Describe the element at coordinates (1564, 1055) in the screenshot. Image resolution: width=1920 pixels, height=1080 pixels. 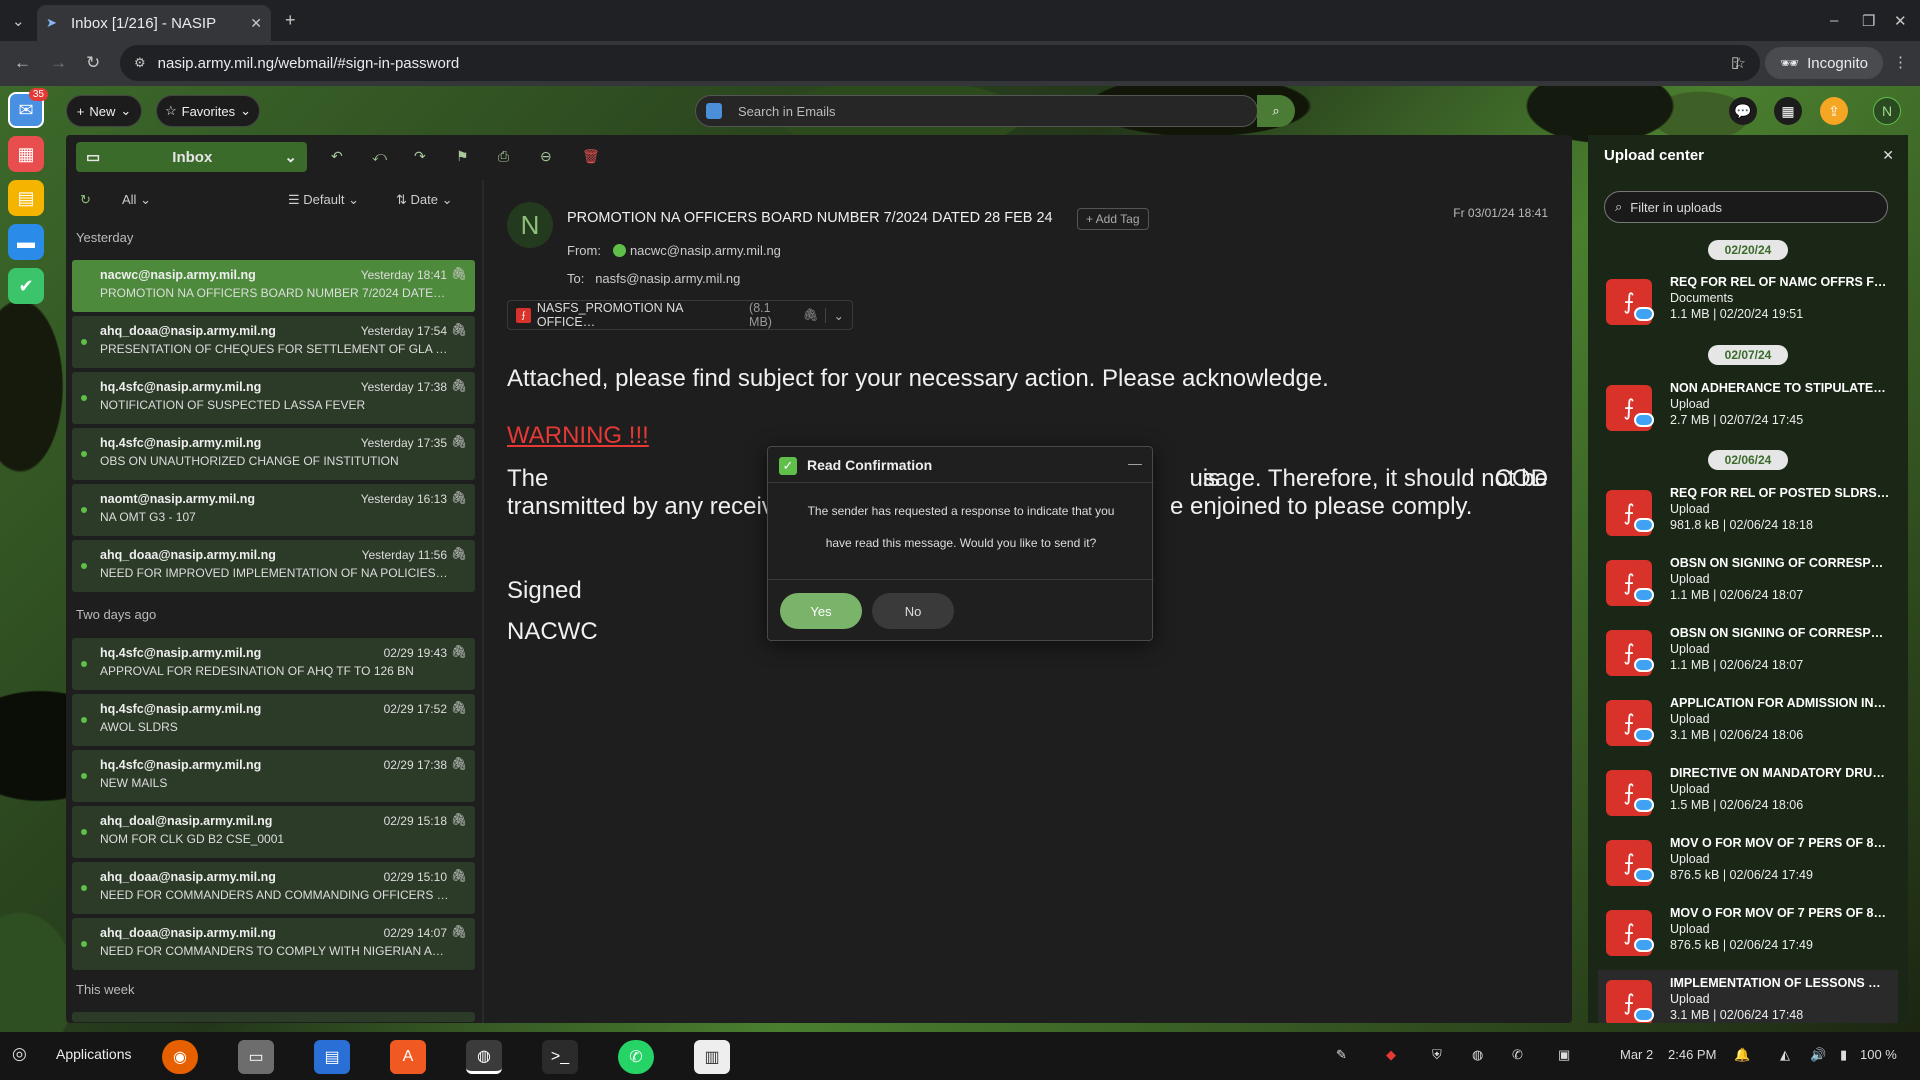
I see `clipboard-icon: ▣` at that location.